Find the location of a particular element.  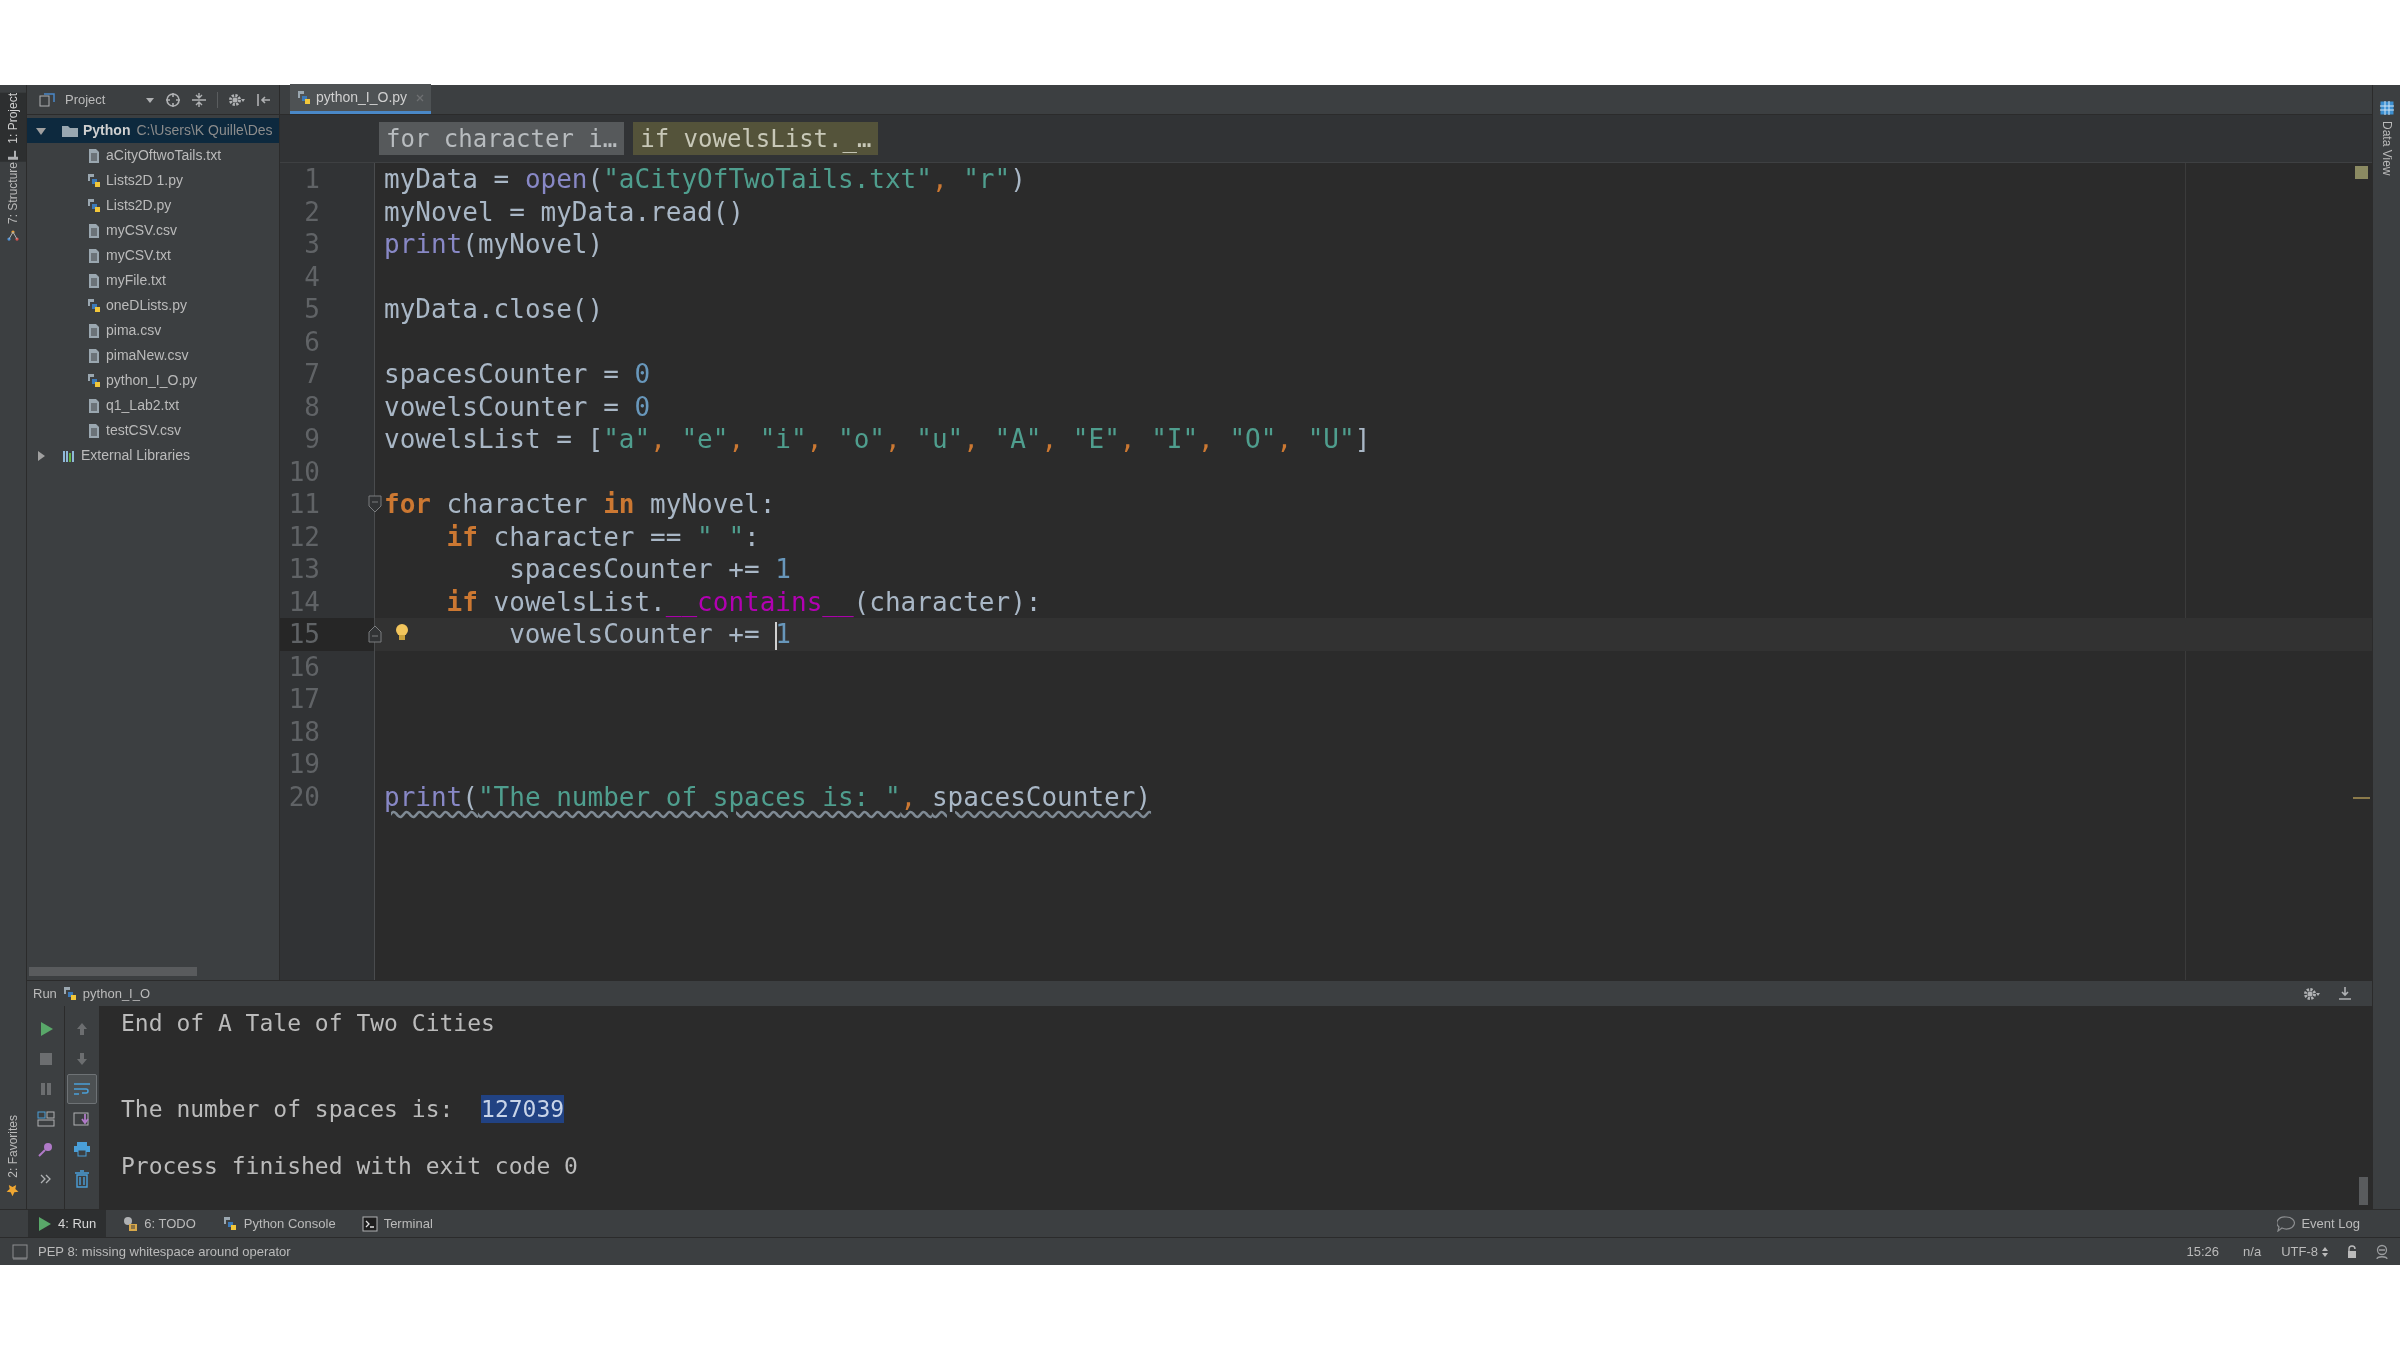

code-line: vowelsList = ["a", "e", "i", "o", "u", "A", "E", "I", "O", "U"] is located at coordinates (877, 439).